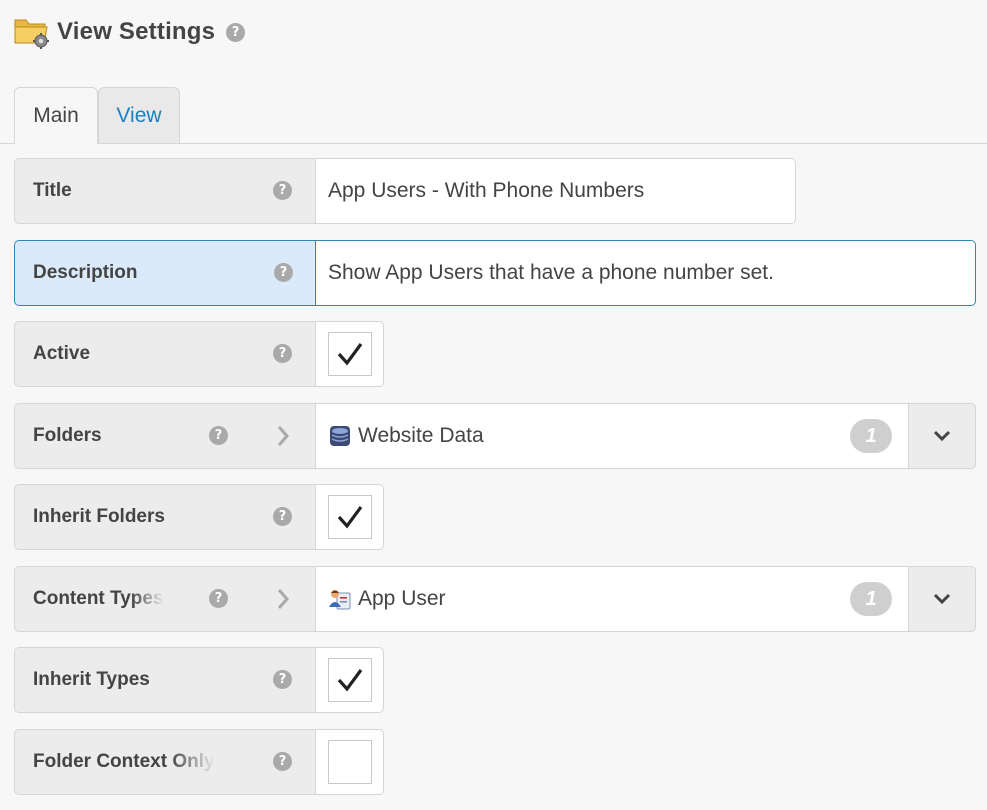 This screenshot has width=987, height=810. What do you see at coordinates (124, 761) in the screenshot?
I see `folder-context-only-label-text: Folder Context Only` at bounding box center [124, 761].